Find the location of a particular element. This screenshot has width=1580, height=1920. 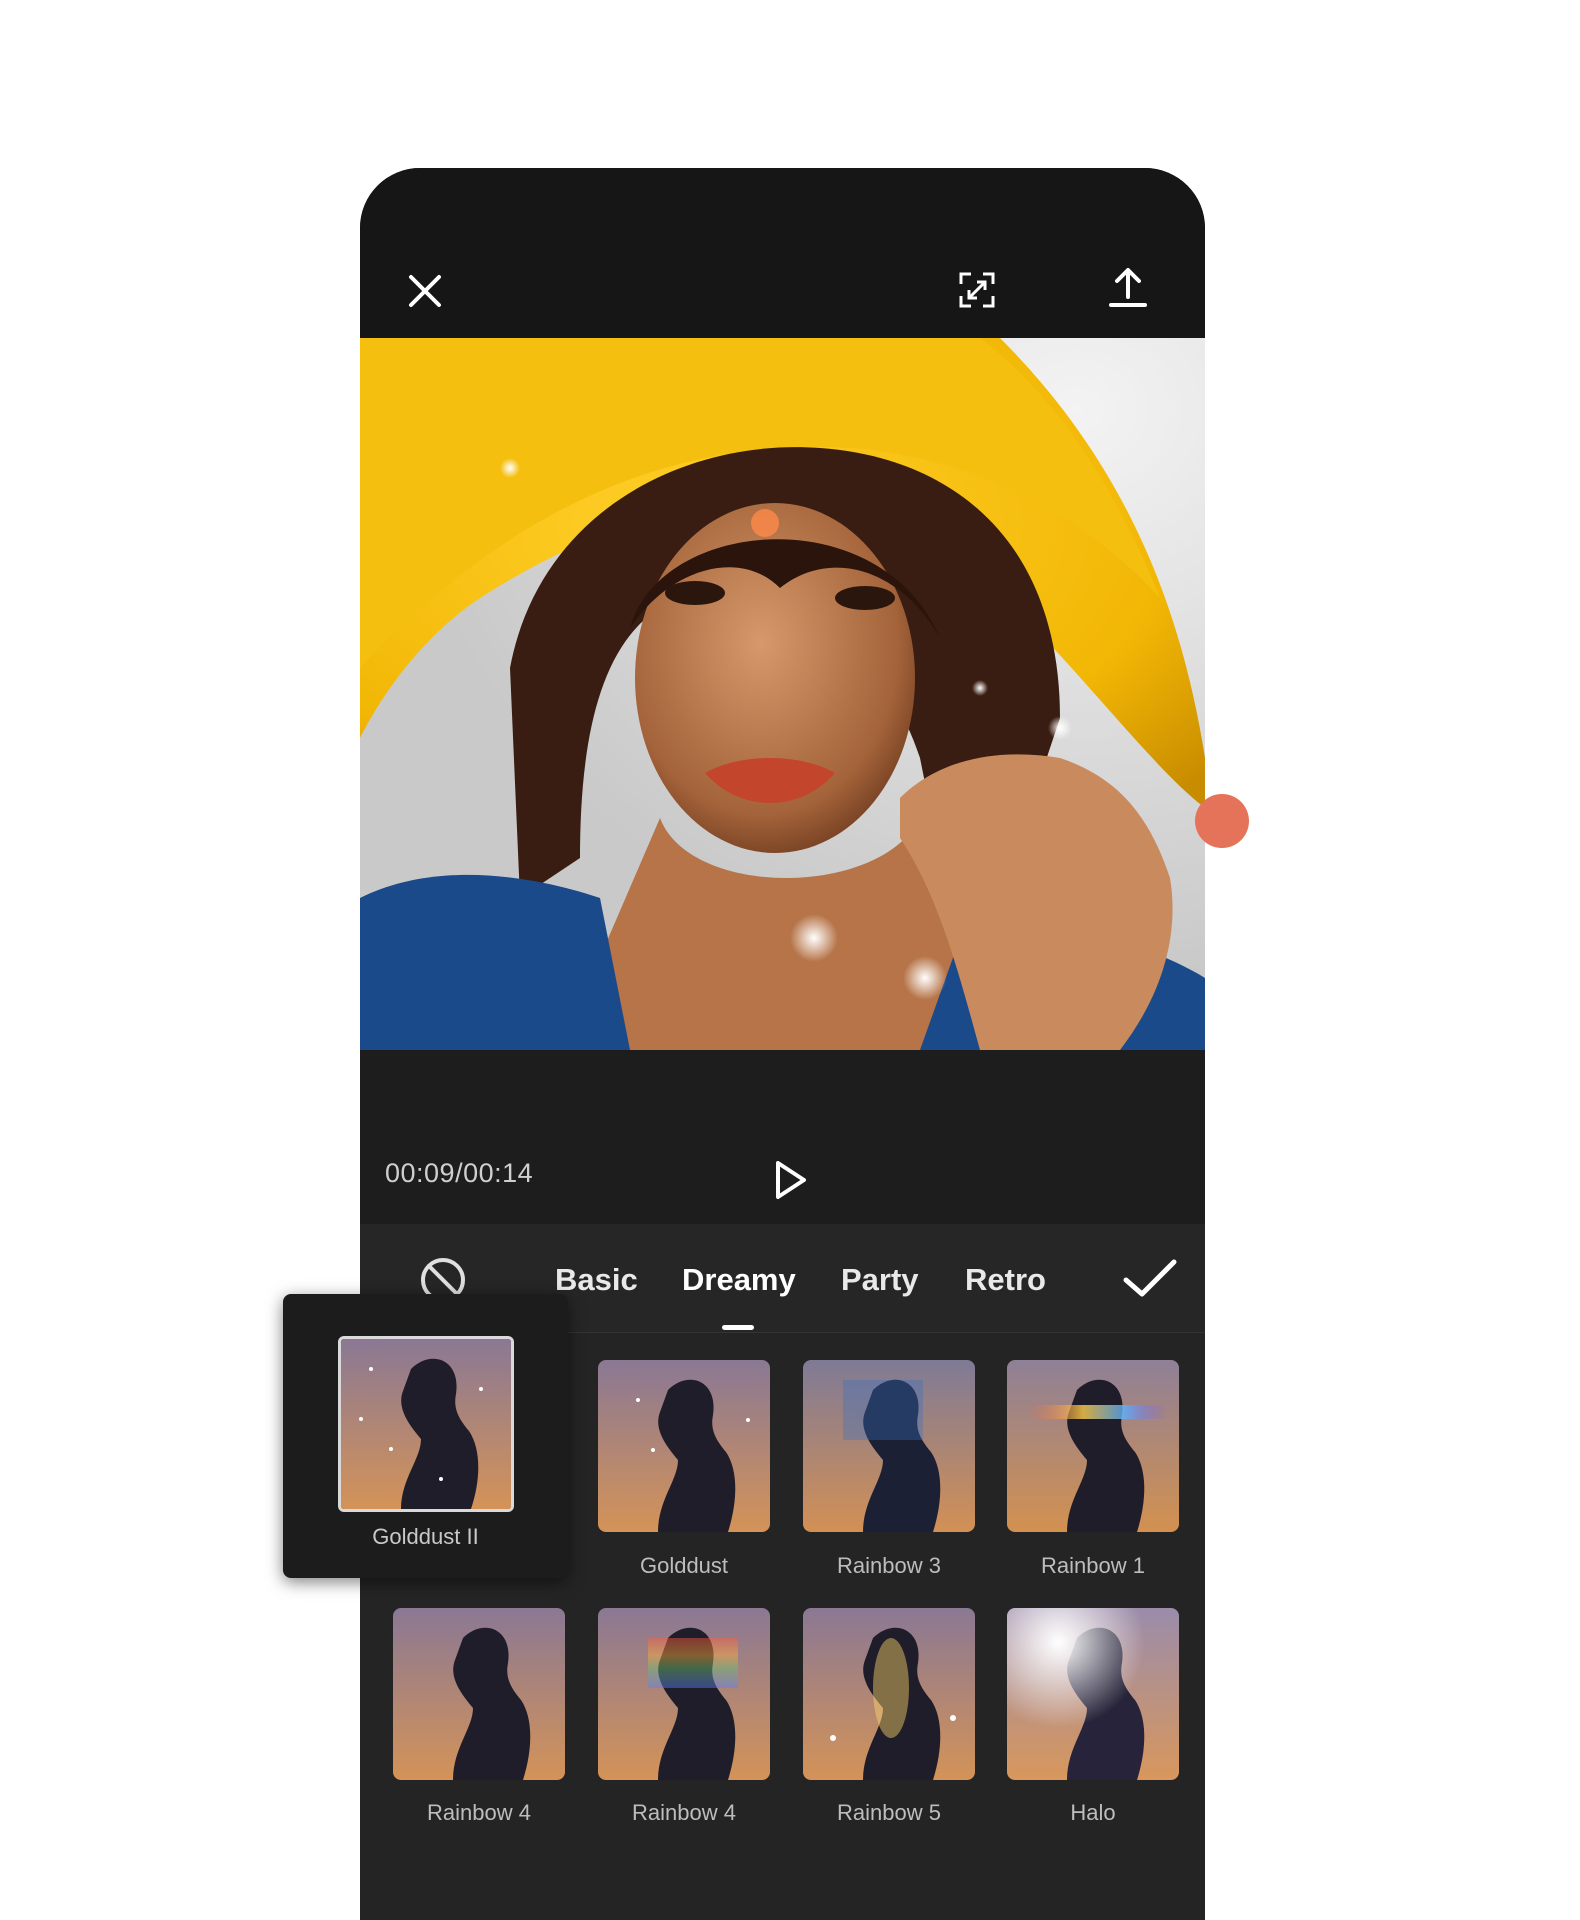

popup-filter-thumb is located at coordinates (426, 1424).